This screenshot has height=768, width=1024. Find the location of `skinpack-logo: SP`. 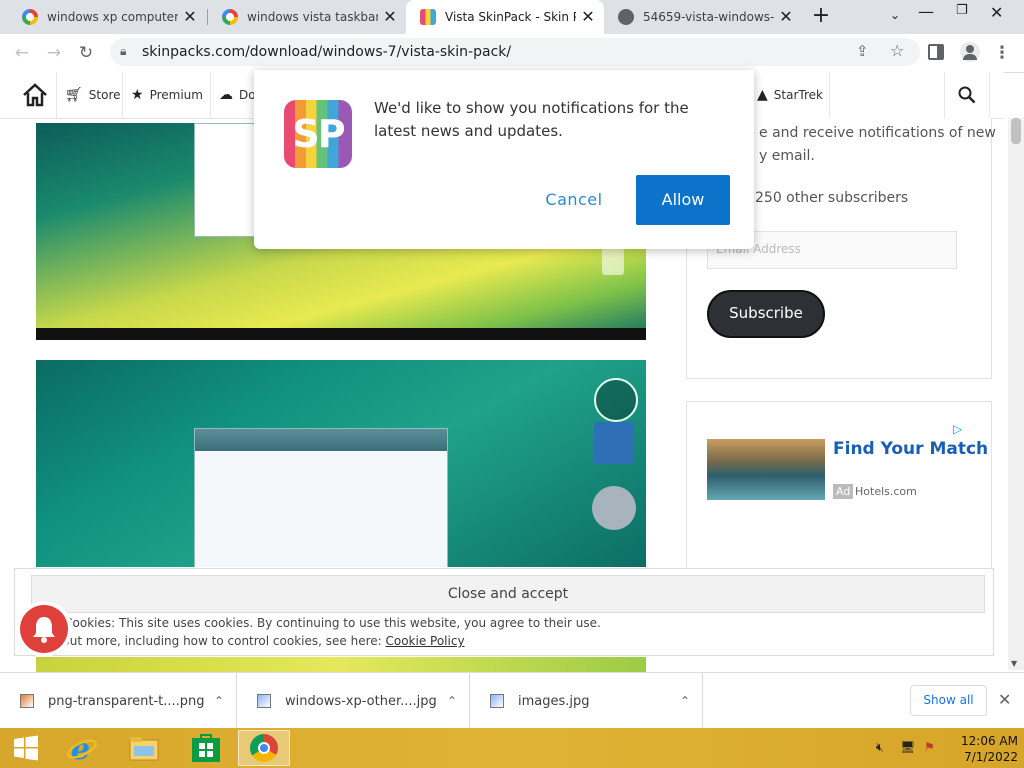

skinpack-logo: SP is located at coordinates (318, 134).